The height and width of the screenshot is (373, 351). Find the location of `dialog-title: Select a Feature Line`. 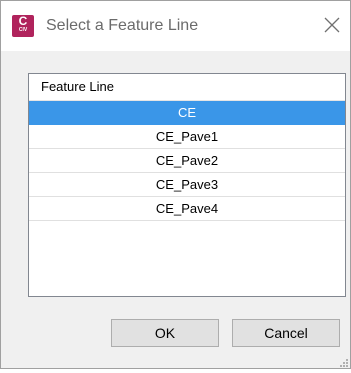

dialog-title: Select a Feature Line is located at coordinates (122, 25).